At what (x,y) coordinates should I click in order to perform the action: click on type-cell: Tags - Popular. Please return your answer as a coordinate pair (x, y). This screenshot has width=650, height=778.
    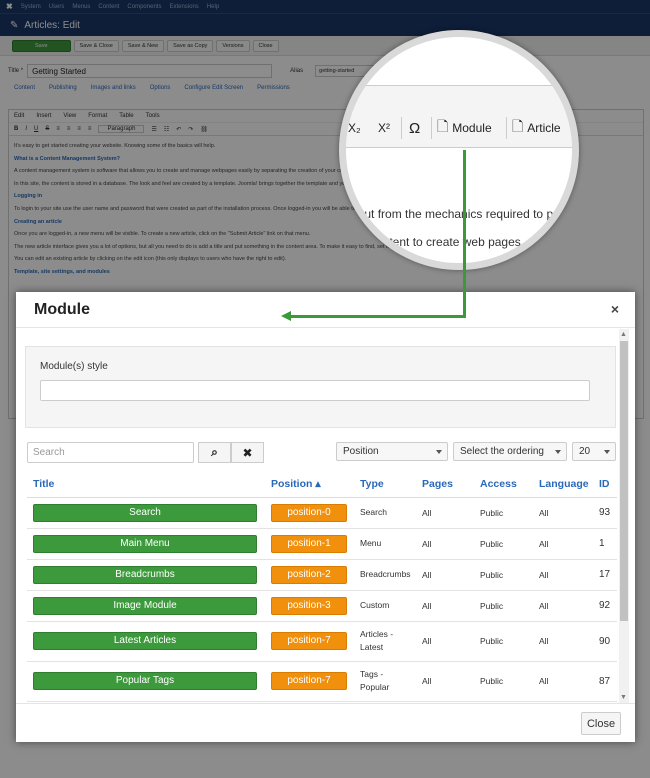
    Looking at the image, I should click on (385, 681).